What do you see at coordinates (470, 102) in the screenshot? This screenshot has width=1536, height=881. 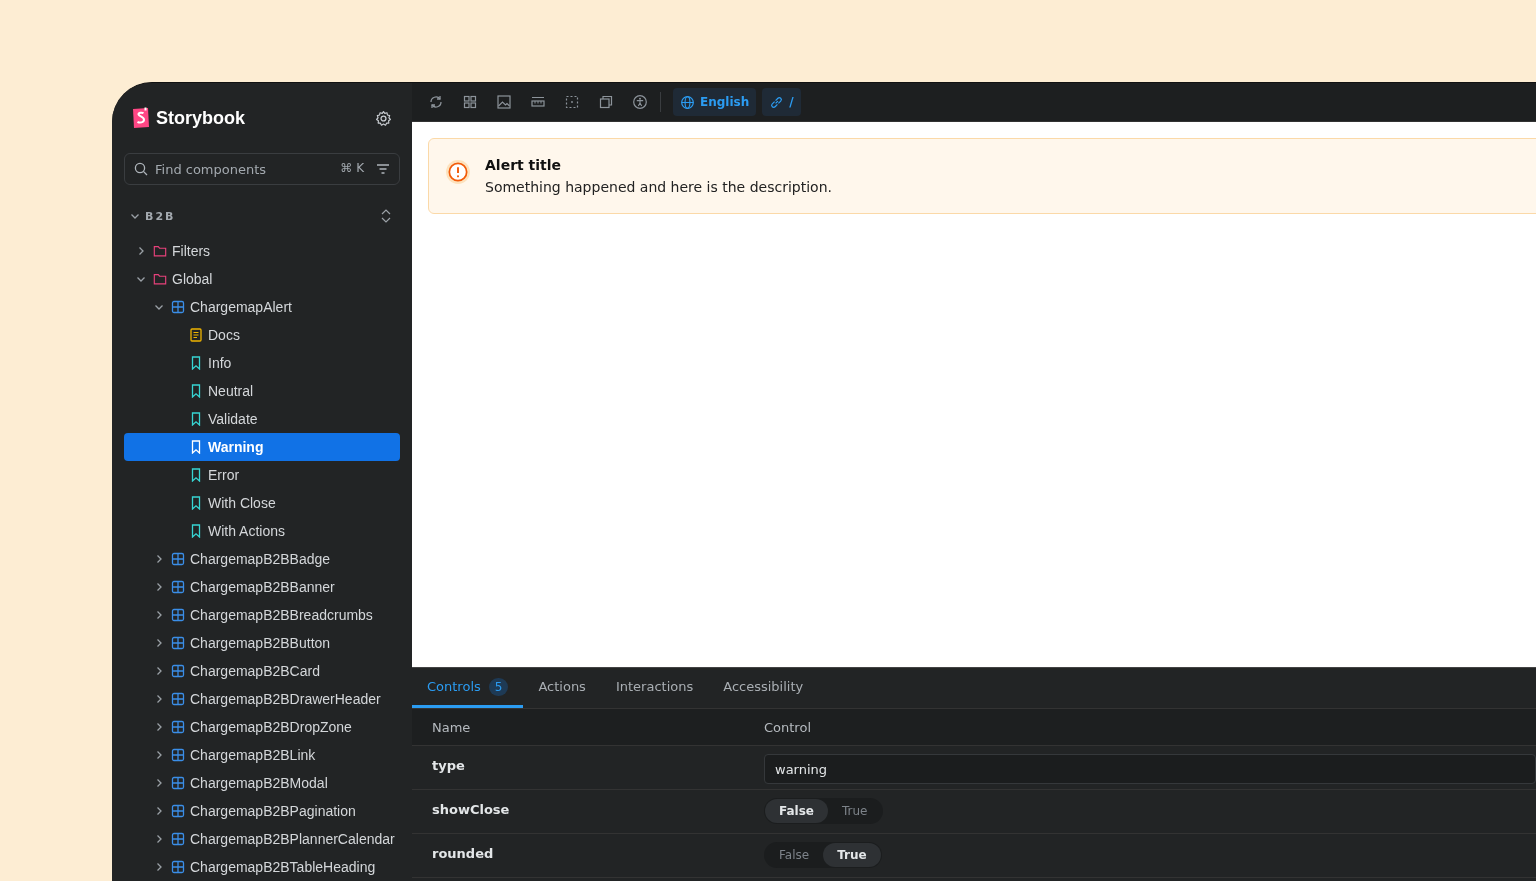 I see `grid-icon` at bounding box center [470, 102].